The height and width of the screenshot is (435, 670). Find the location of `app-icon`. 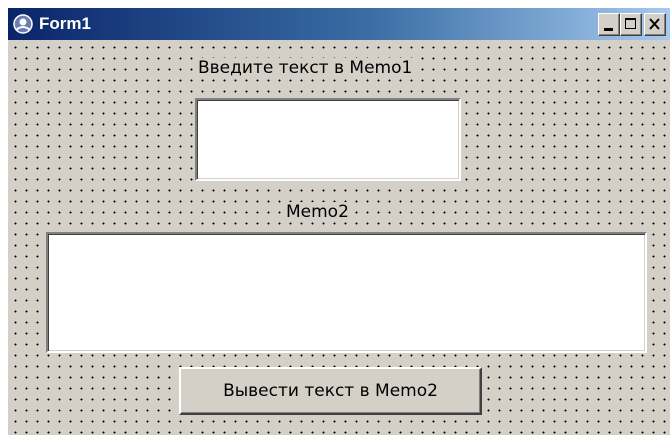

app-icon is located at coordinates (23, 24).